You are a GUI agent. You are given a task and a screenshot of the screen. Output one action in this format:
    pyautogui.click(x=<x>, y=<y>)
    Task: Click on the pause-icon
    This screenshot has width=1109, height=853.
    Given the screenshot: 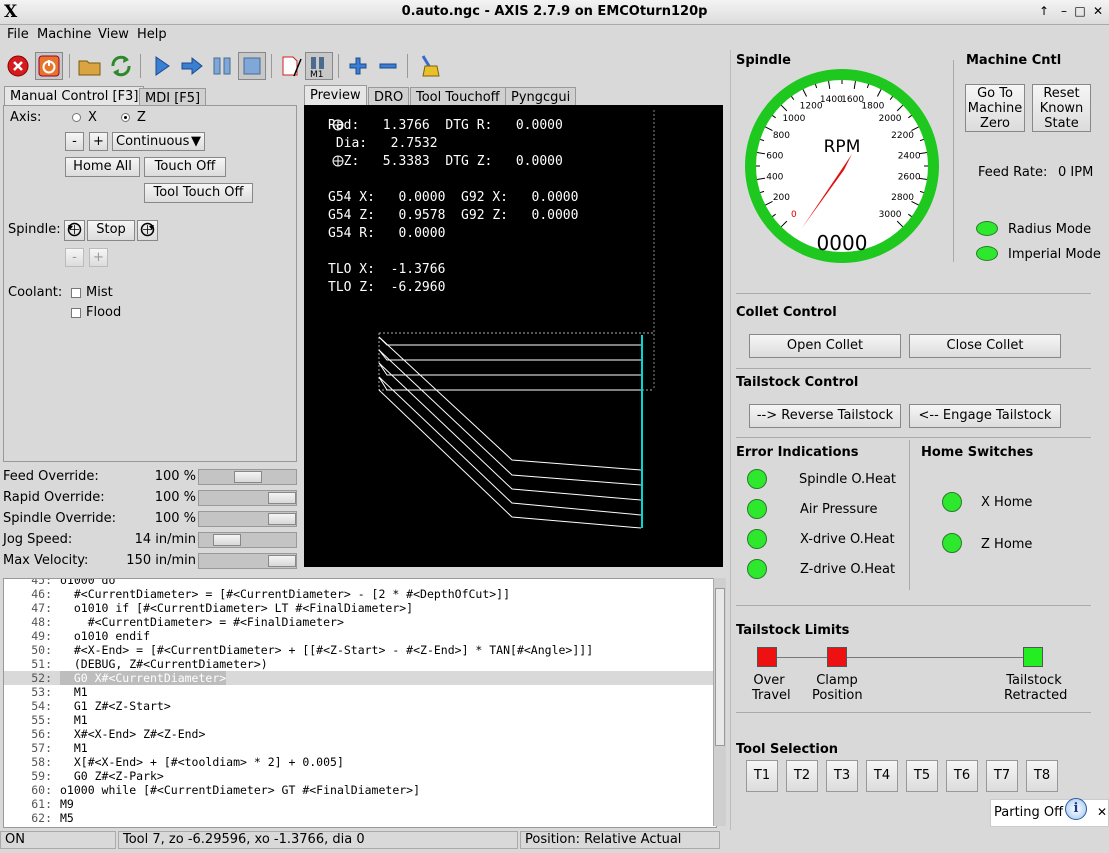 What is the action you would take?
    pyautogui.click(x=222, y=66)
    